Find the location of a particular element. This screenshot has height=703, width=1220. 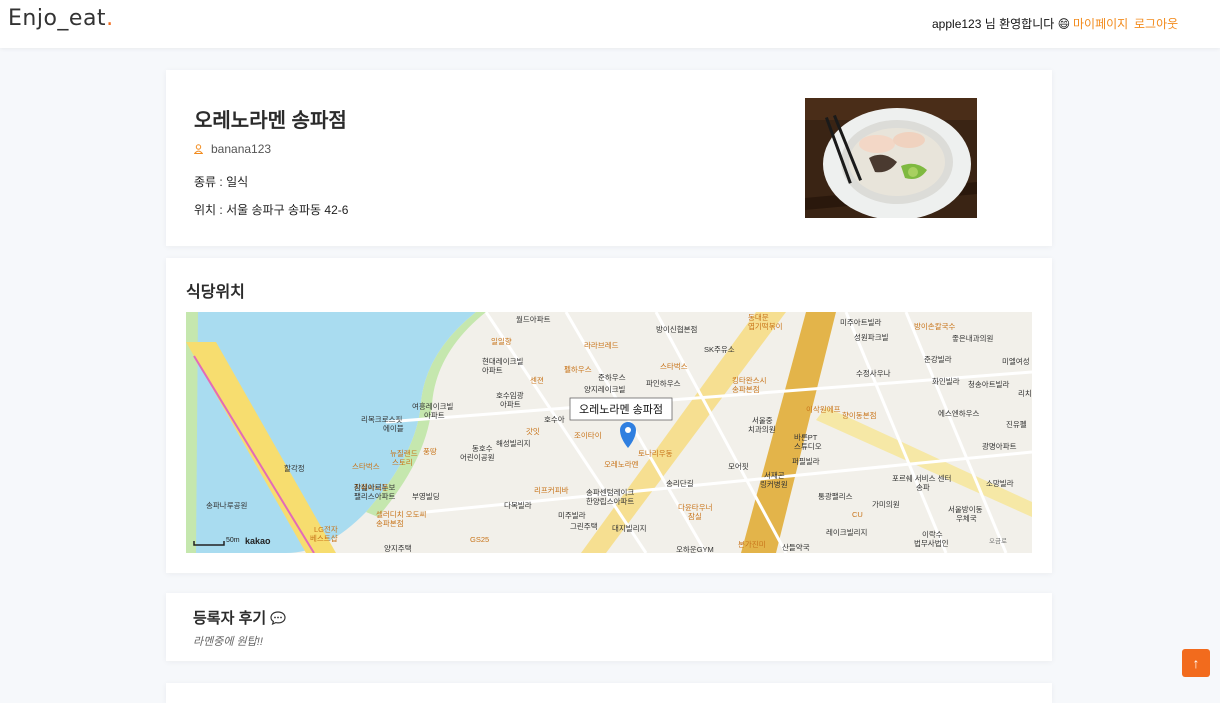

arrow-up-icon: ↑ is located at coordinates (1196, 663).